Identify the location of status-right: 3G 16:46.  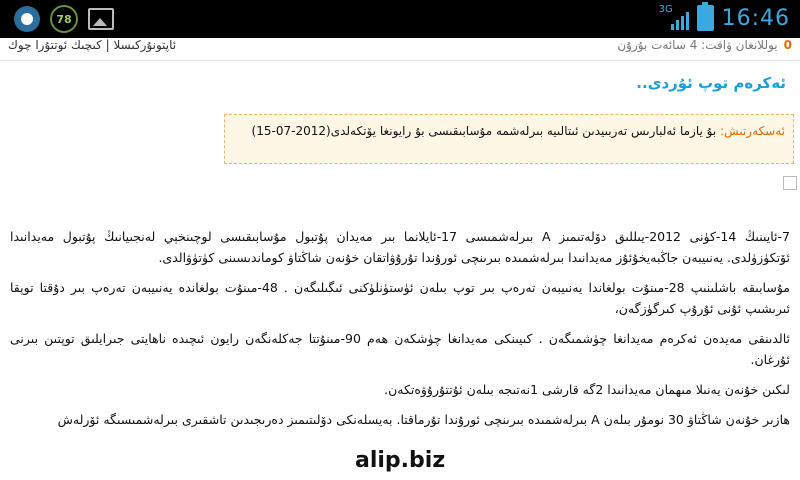
(724, 17).